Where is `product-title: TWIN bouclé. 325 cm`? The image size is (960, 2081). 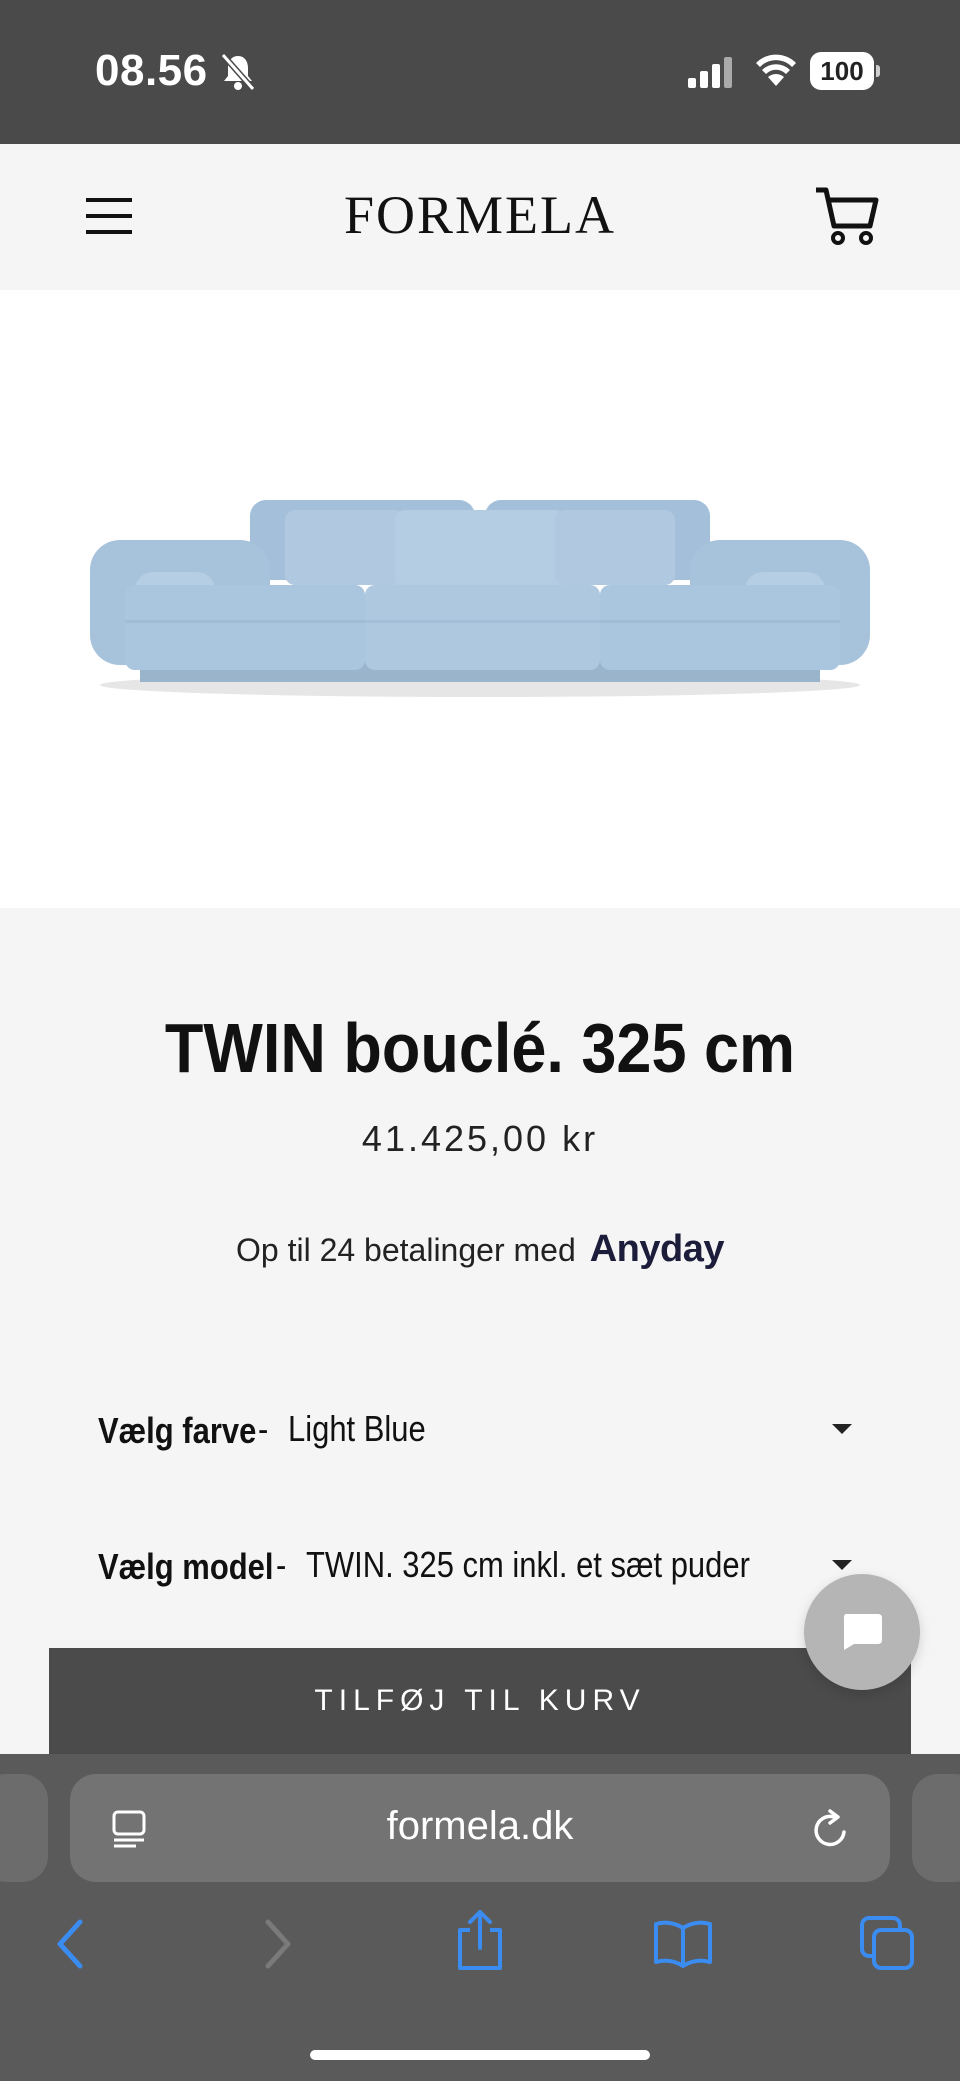 product-title: TWIN bouclé. 325 cm is located at coordinates (480, 1048).